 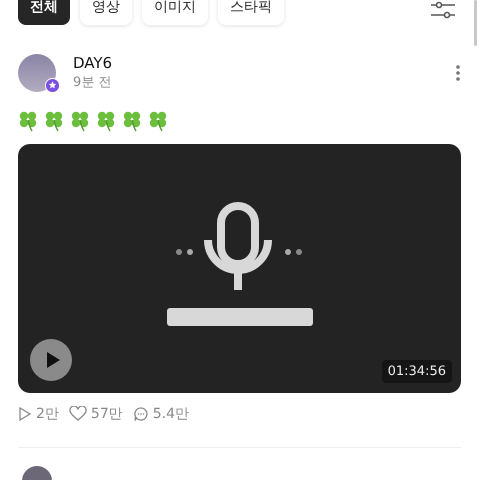 What do you see at coordinates (47, 414) in the screenshot?
I see `stat-count: 2만` at bounding box center [47, 414].